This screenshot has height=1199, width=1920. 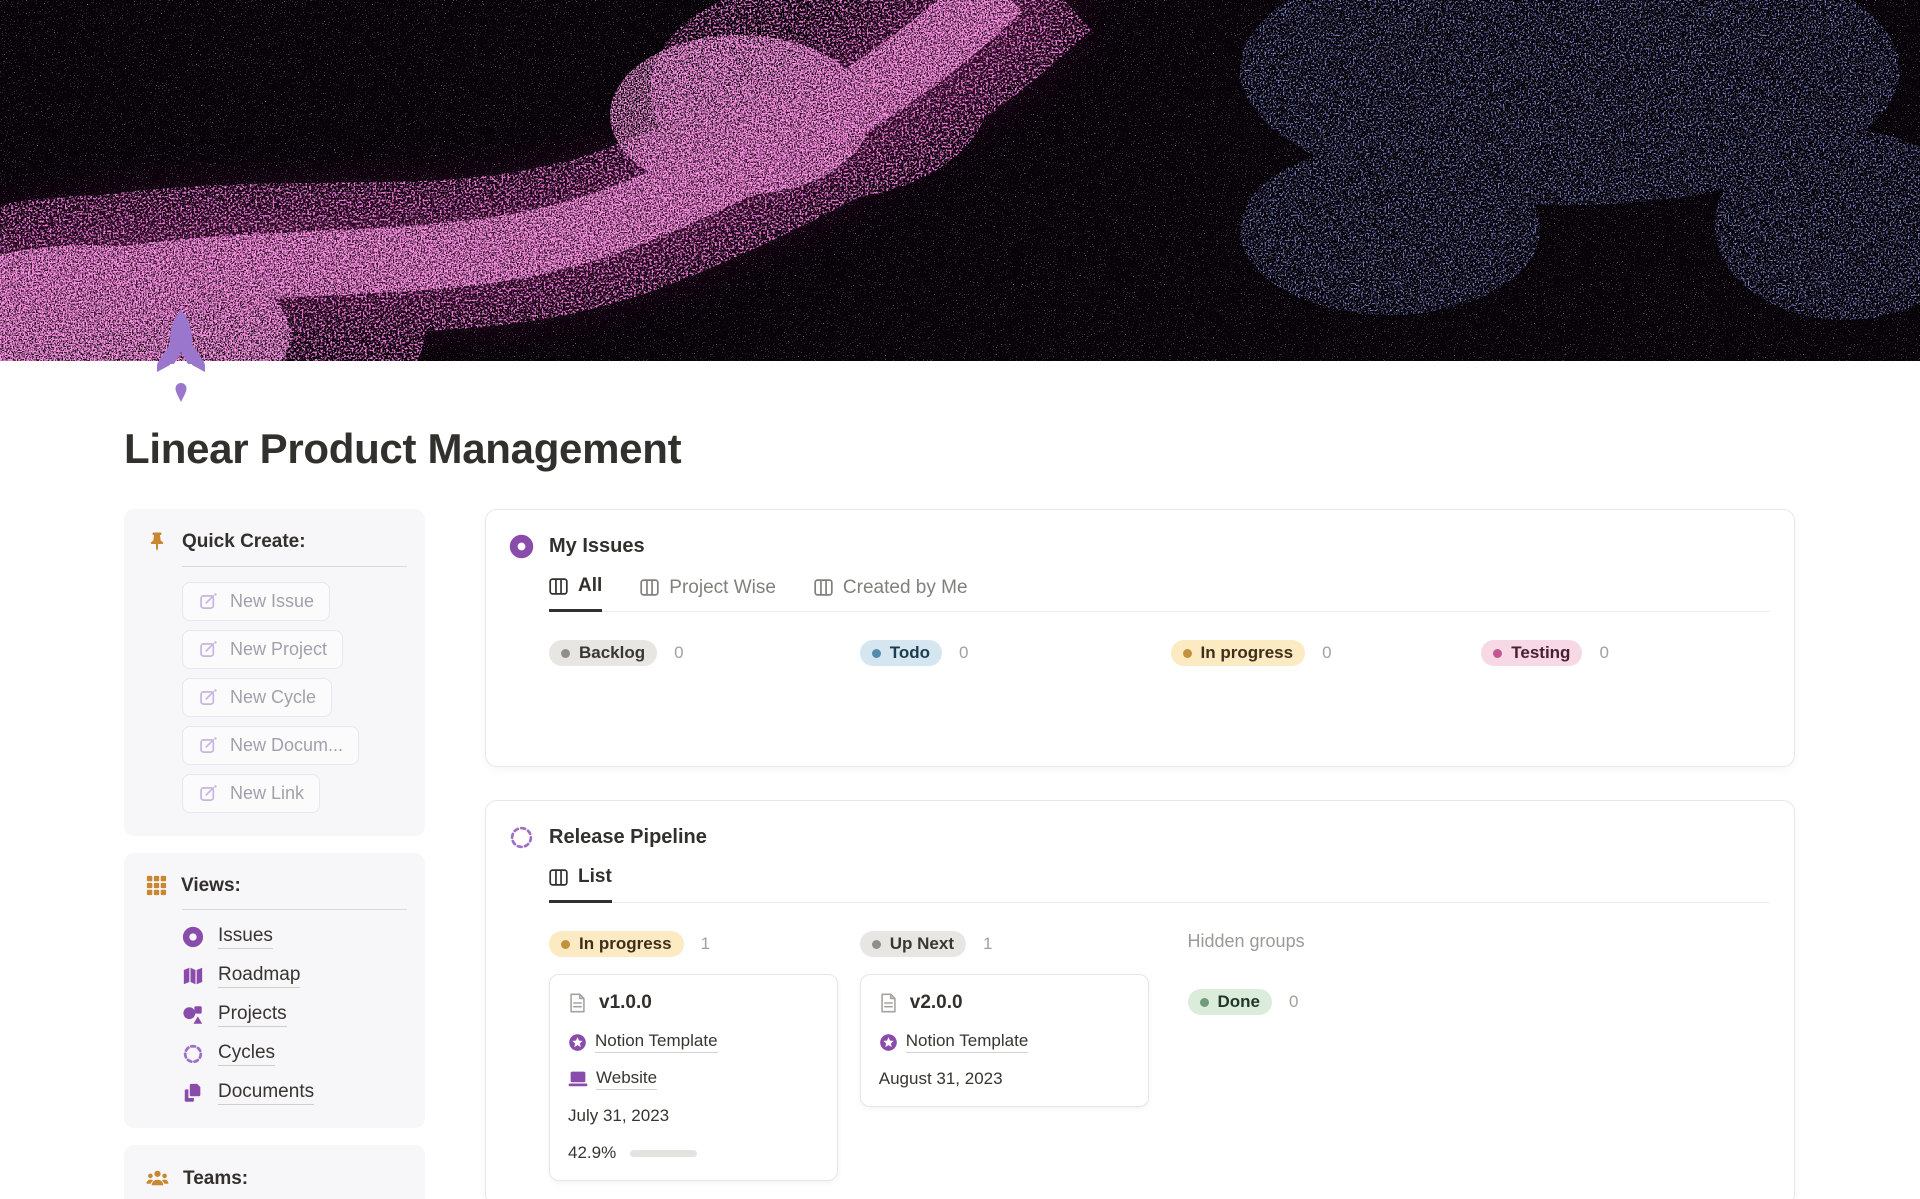 What do you see at coordinates (590, 585) in the screenshot?
I see `tab-label: All` at bounding box center [590, 585].